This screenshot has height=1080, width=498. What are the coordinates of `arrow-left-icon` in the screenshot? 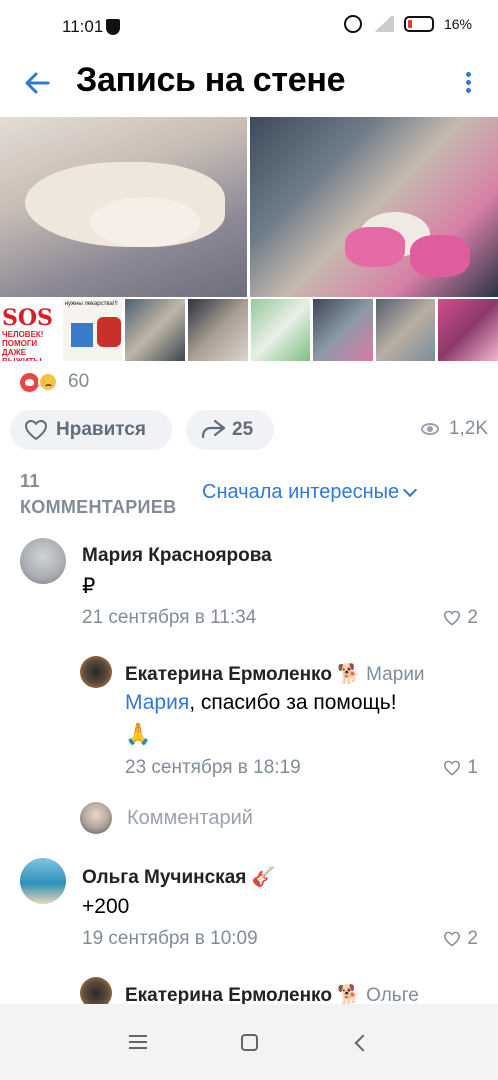 It's located at (37, 83).